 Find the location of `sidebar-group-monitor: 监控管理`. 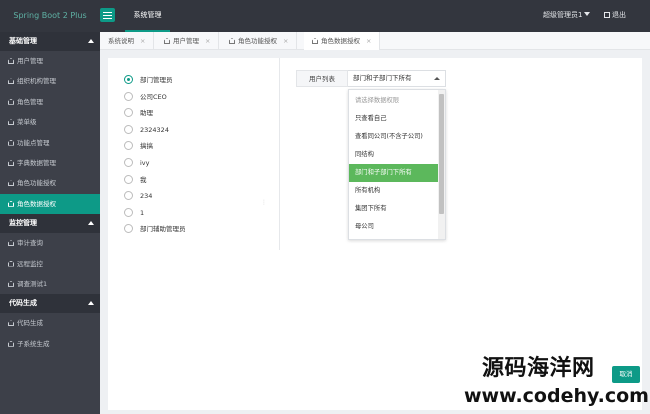

sidebar-group-monitor: 监控管理 is located at coordinates (50, 224).